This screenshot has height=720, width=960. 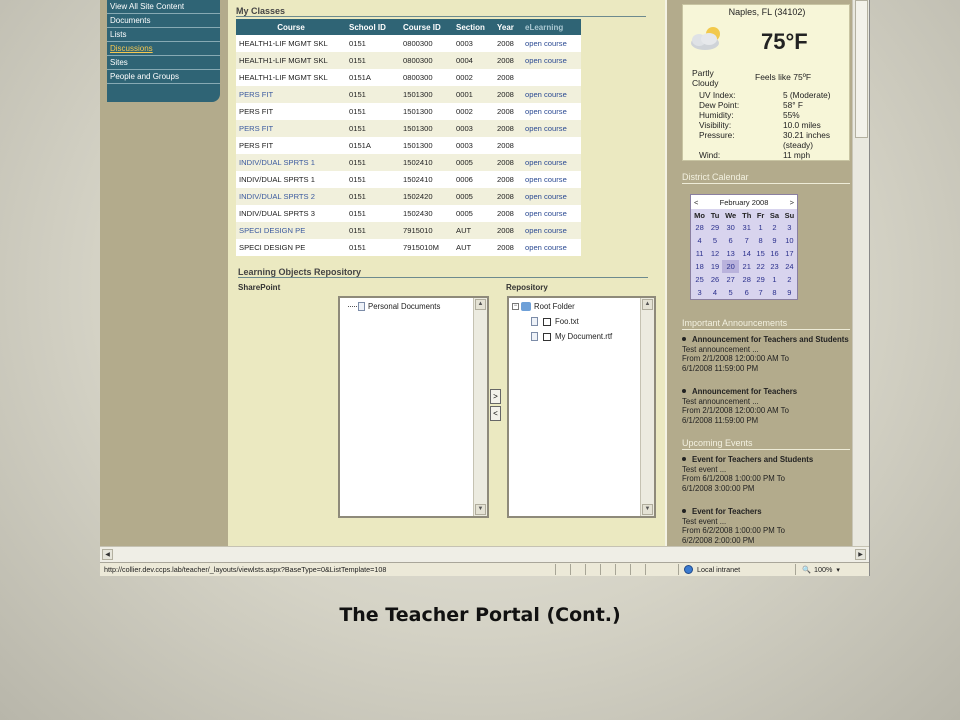 I want to click on chevron-down-icon: ▾, so click(x=838, y=569).